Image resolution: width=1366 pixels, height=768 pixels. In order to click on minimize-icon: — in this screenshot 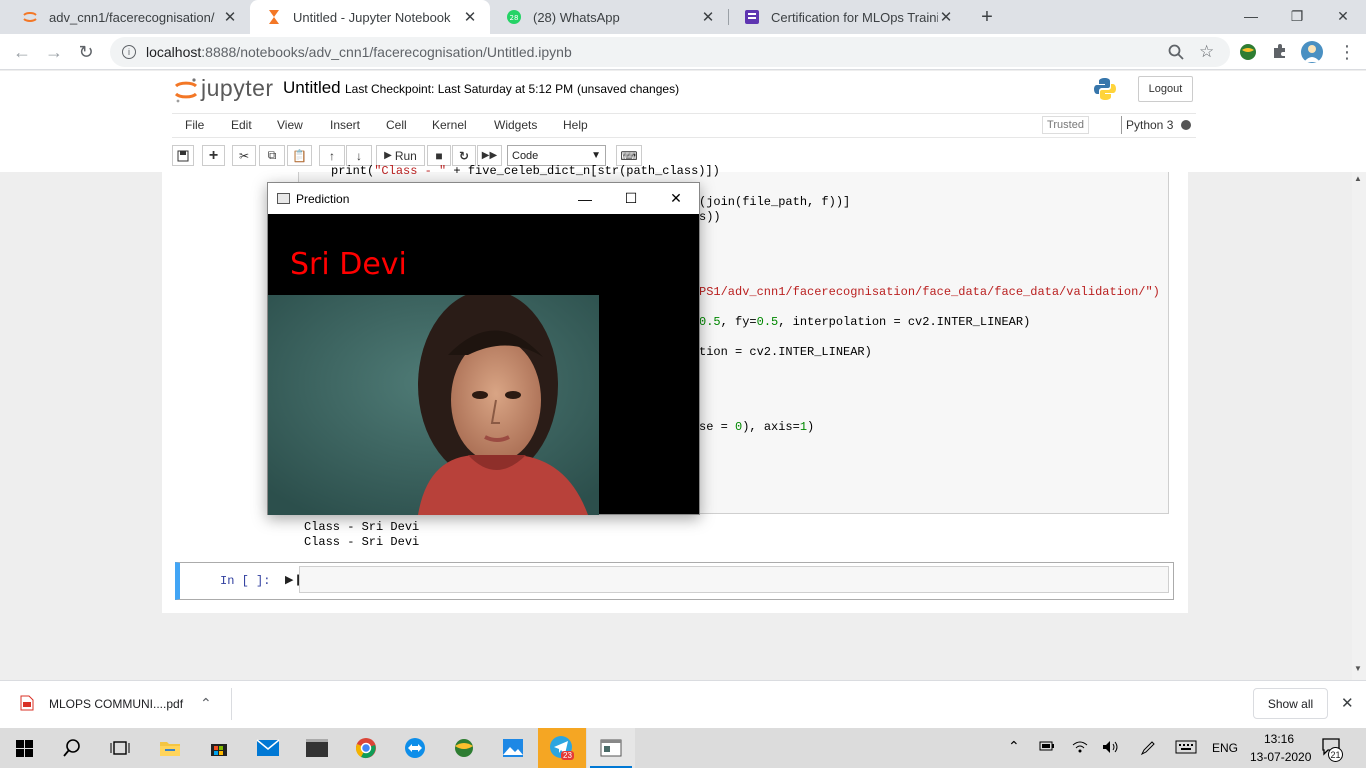, I will do `click(585, 198)`.